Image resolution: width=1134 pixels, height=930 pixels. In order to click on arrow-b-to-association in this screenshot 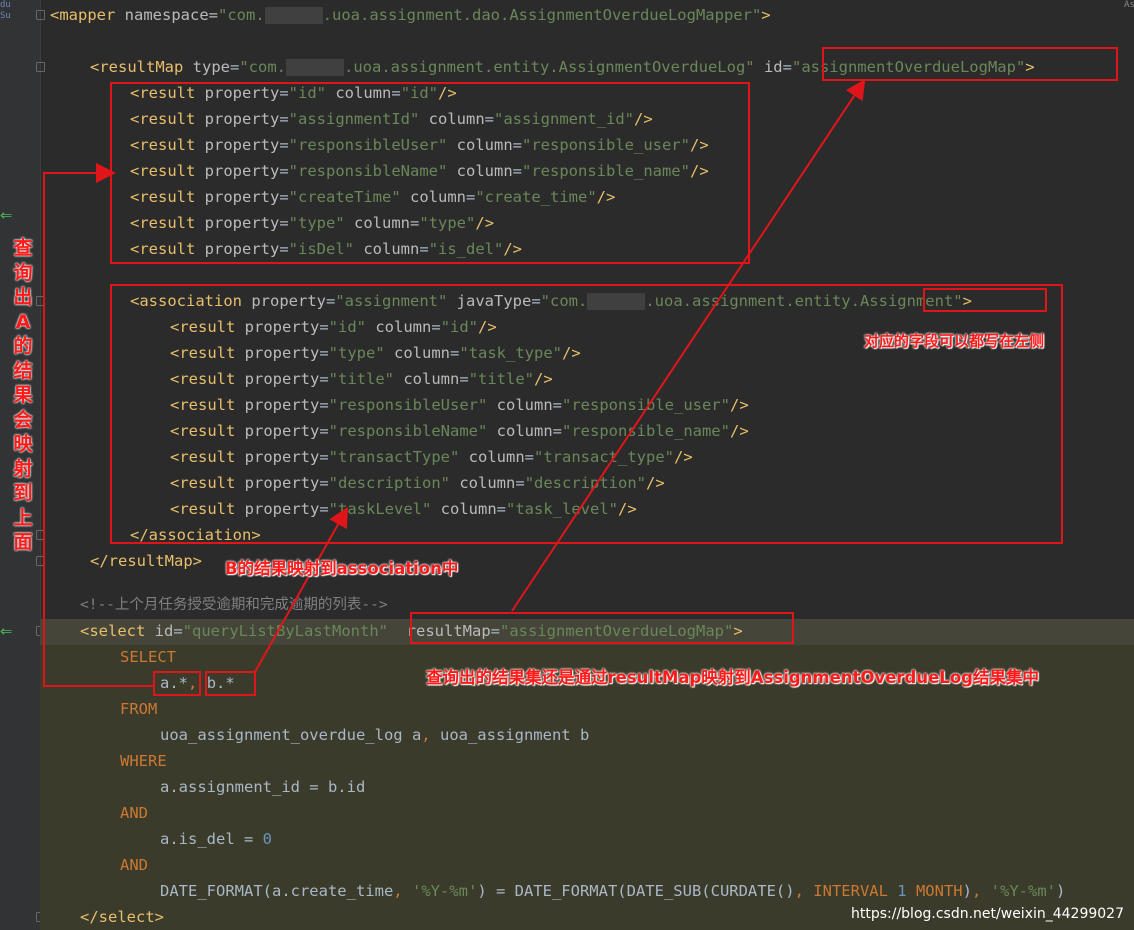, I will do `click(301, 589)`.